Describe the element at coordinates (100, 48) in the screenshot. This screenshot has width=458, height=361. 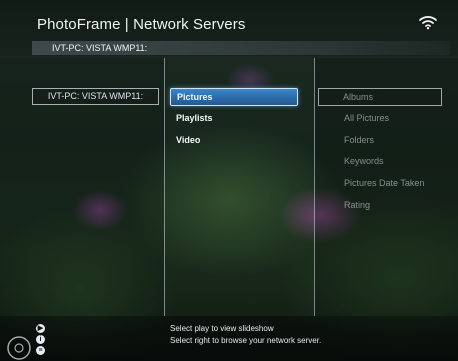
I see `breadcrumb: IVT-PC: VISTA WMP11:` at that location.